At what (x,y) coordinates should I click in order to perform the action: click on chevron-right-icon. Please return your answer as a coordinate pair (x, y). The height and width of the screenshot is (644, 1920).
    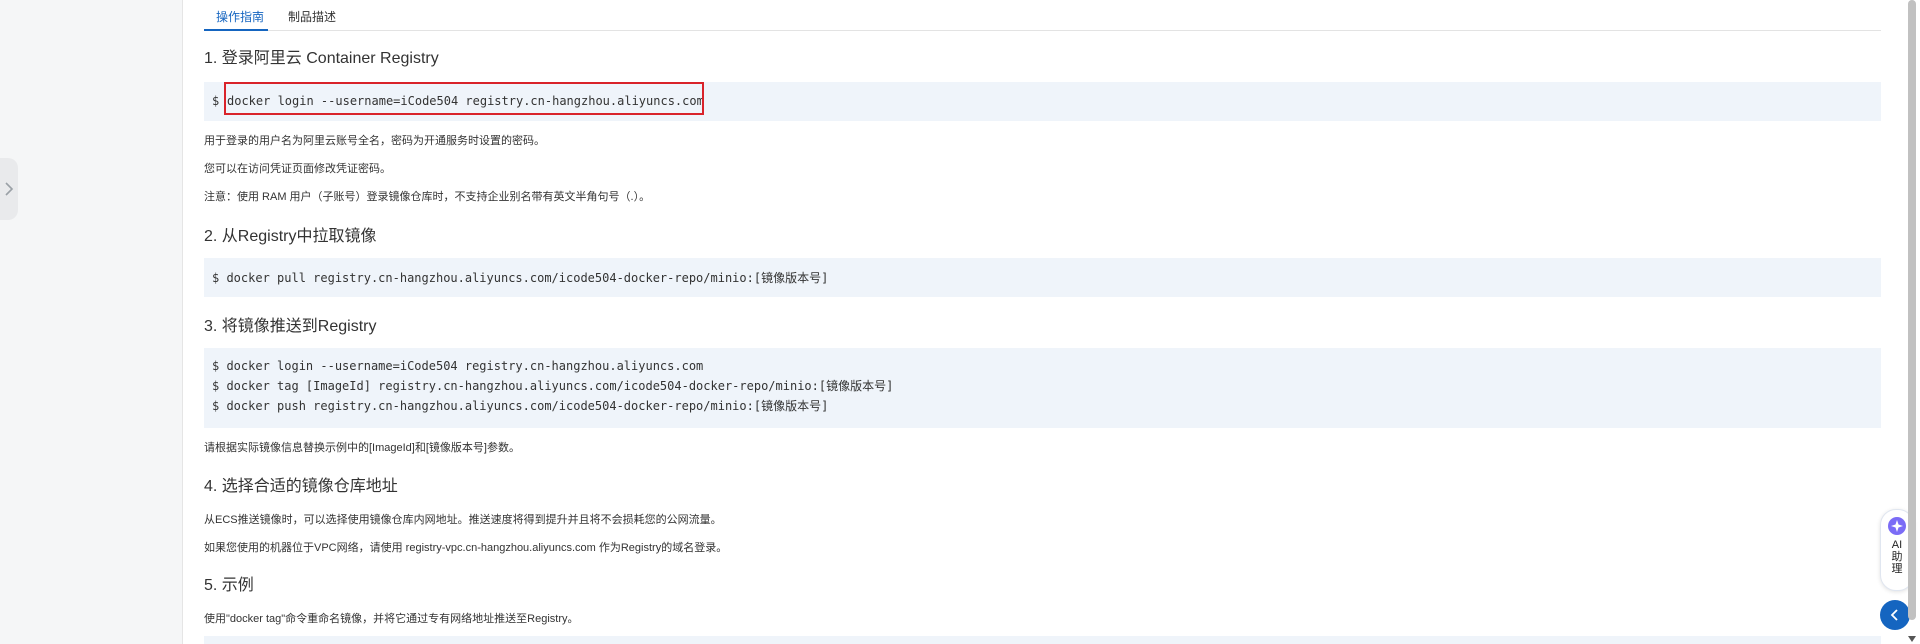
    Looking at the image, I should click on (9, 189).